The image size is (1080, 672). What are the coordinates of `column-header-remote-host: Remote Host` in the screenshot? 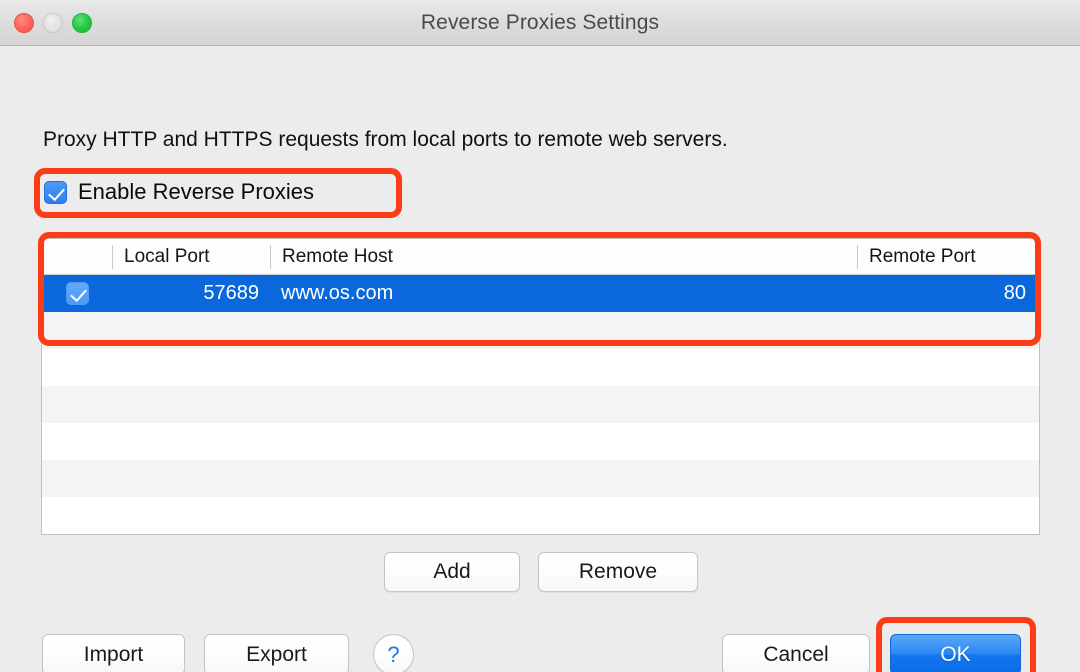 It's located at (563, 256).